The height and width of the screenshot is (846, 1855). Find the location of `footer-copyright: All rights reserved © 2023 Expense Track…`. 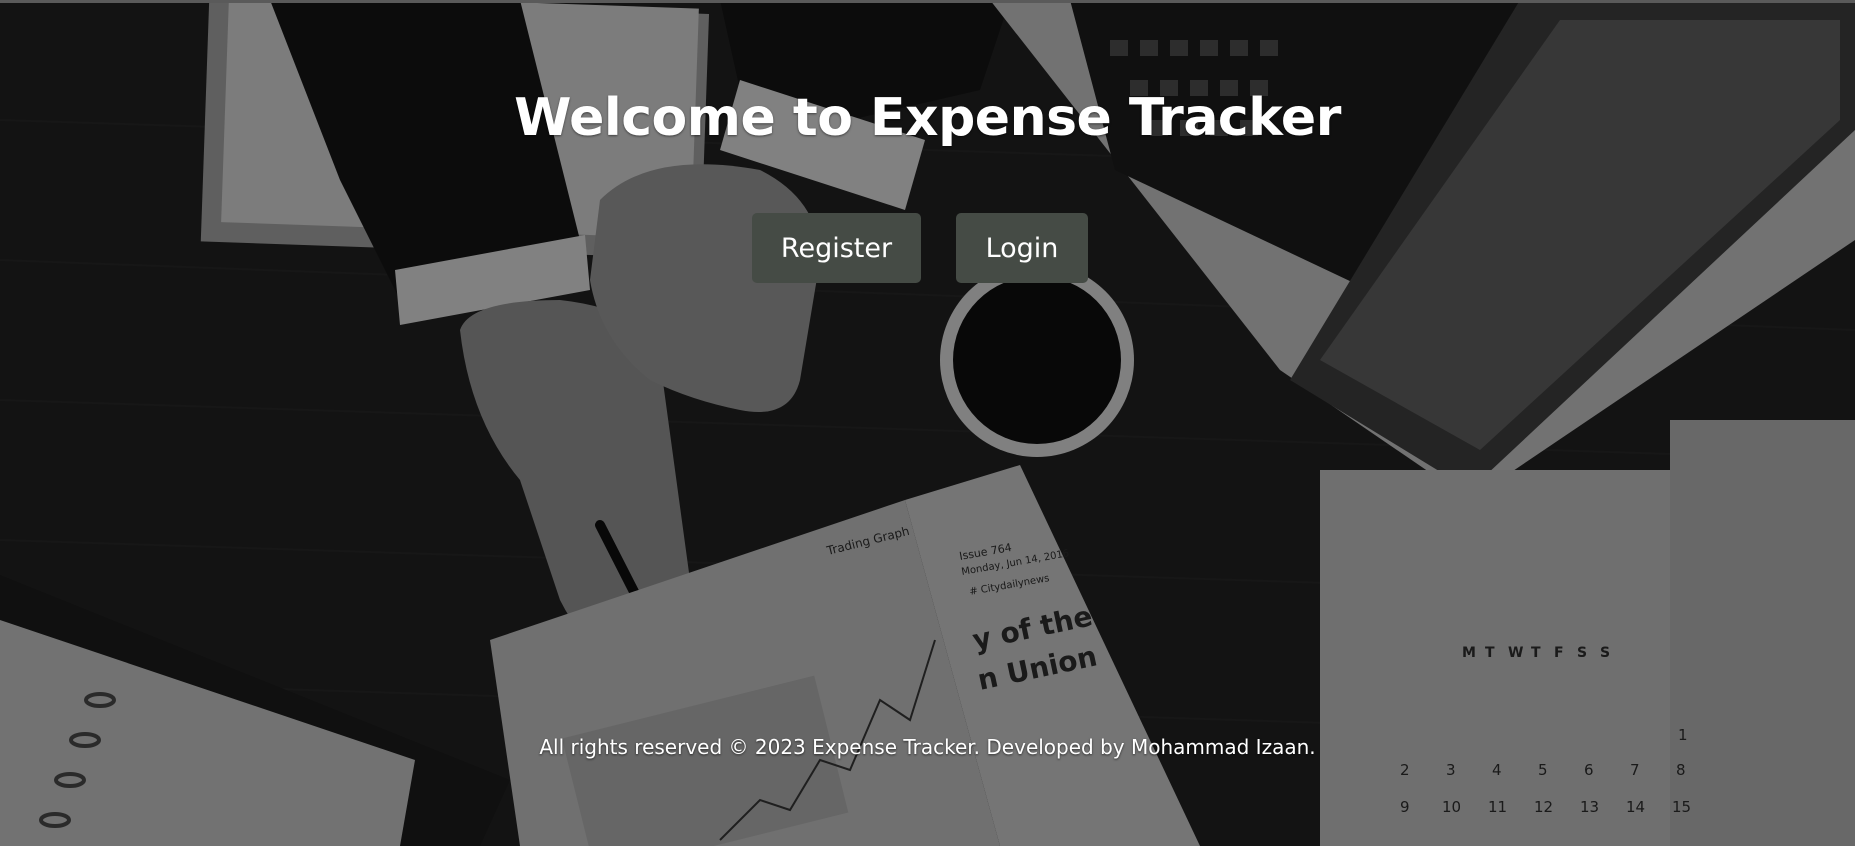

footer-copyright: All rights reserved © 2023 Expense Track… is located at coordinates (927, 747).